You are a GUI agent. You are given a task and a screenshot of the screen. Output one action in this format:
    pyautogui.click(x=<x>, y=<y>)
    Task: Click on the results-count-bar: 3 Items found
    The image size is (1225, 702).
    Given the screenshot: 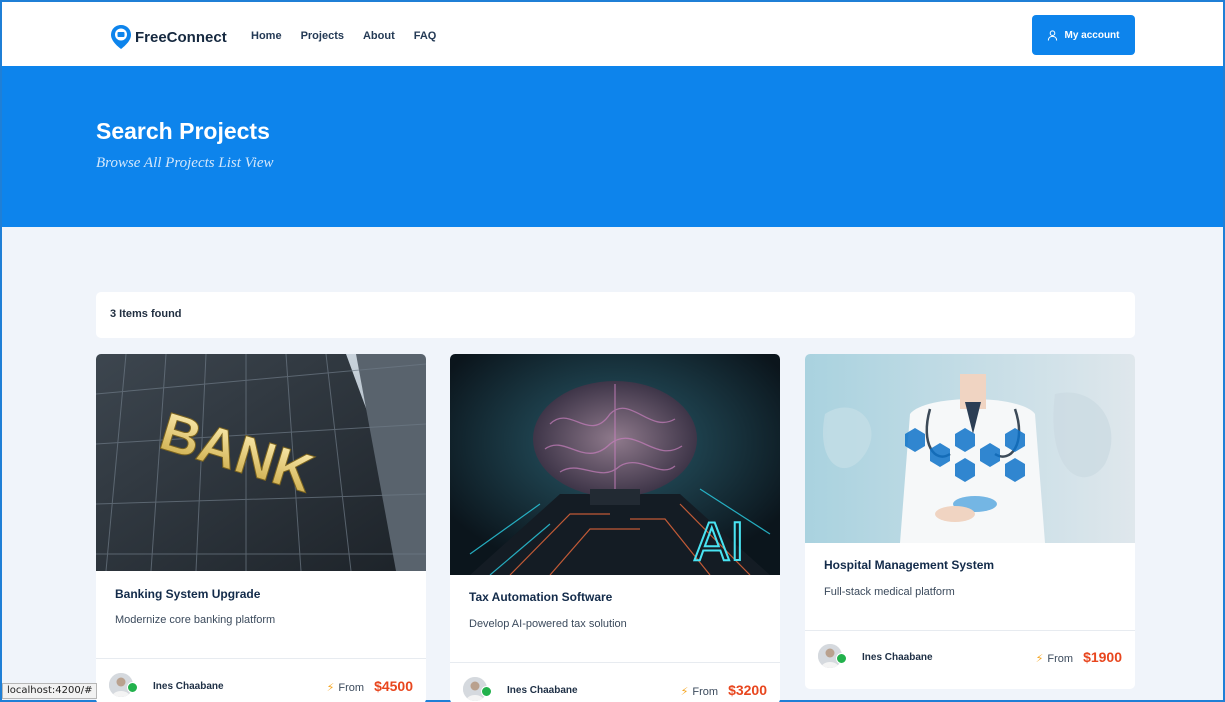 What is the action you would take?
    pyautogui.click(x=615, y=315)
    